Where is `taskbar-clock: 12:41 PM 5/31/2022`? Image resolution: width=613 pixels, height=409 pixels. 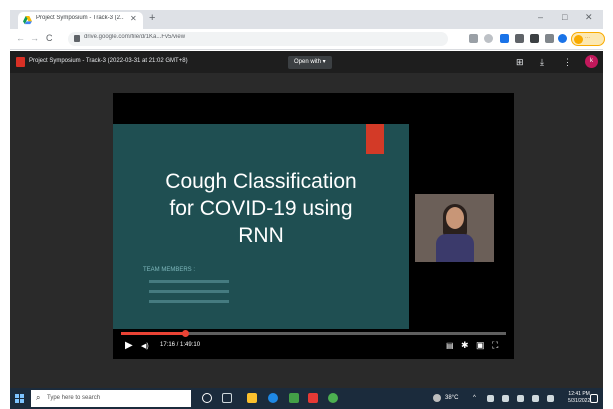 taskbar-clock: 12:41 PM 5/31/2022 is located at coordinates (579, 398).